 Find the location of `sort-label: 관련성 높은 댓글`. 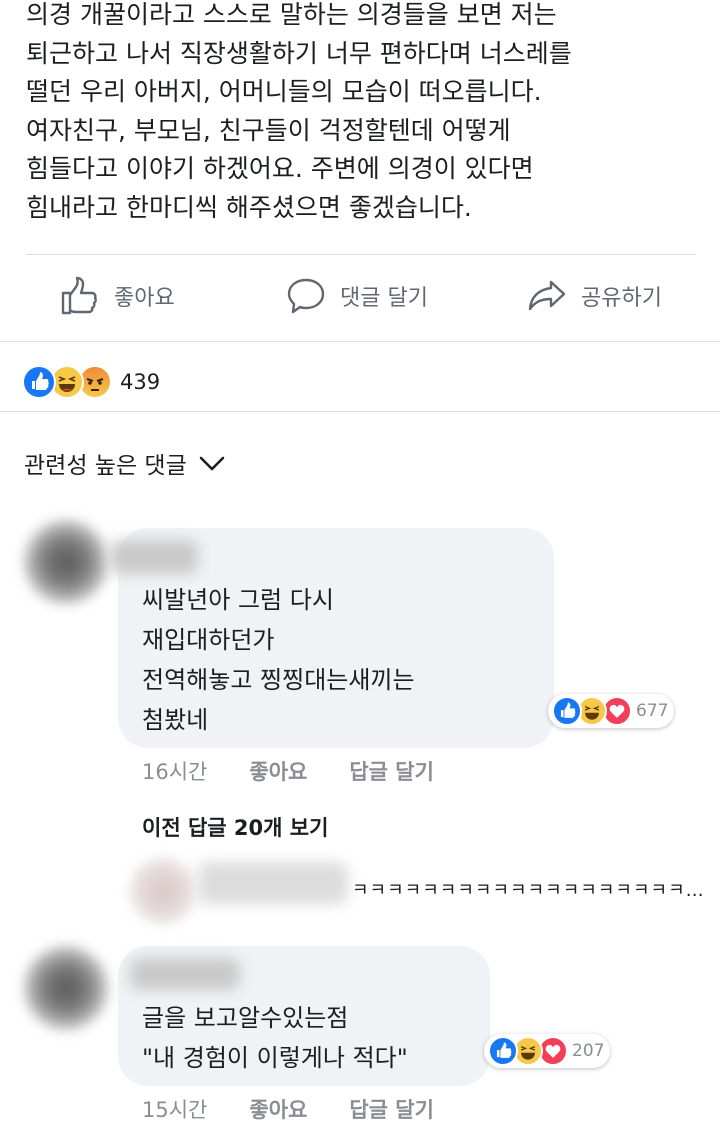

sort-label: 관련성 높은 댓글 is located at coordinates (105, 466).